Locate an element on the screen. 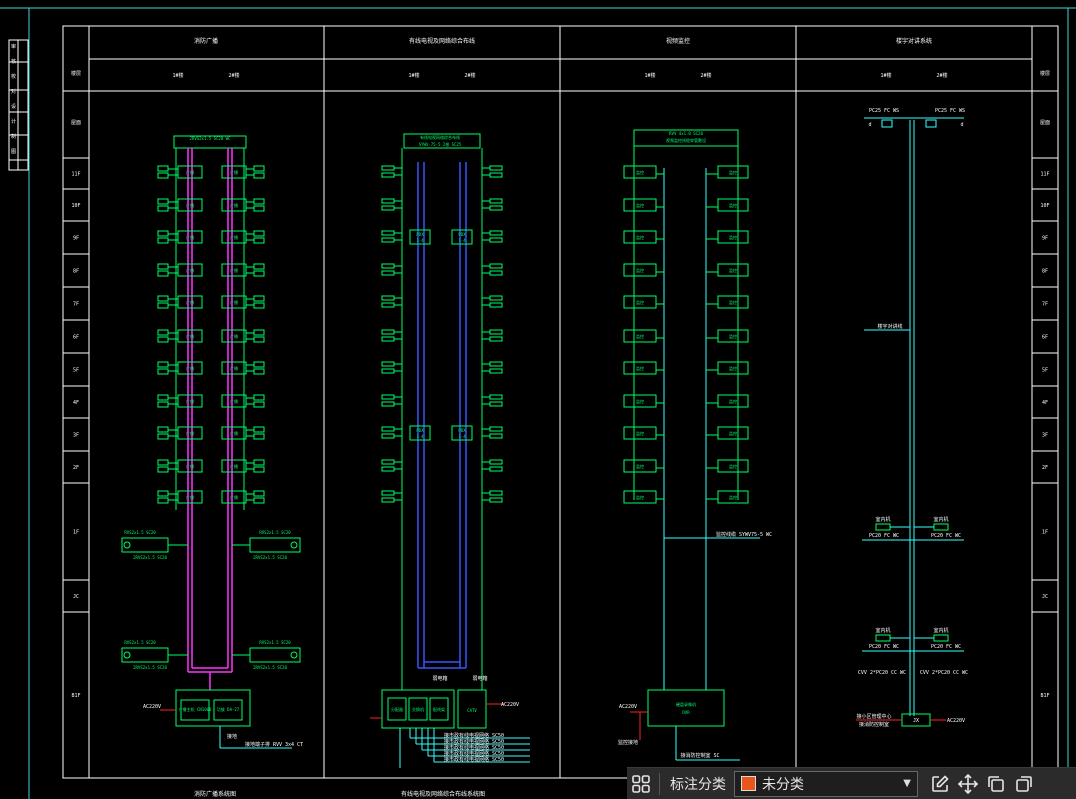 The height and width of the screenshot is (799, 1076). sys4-door-station is located at coordinates (887, 123).